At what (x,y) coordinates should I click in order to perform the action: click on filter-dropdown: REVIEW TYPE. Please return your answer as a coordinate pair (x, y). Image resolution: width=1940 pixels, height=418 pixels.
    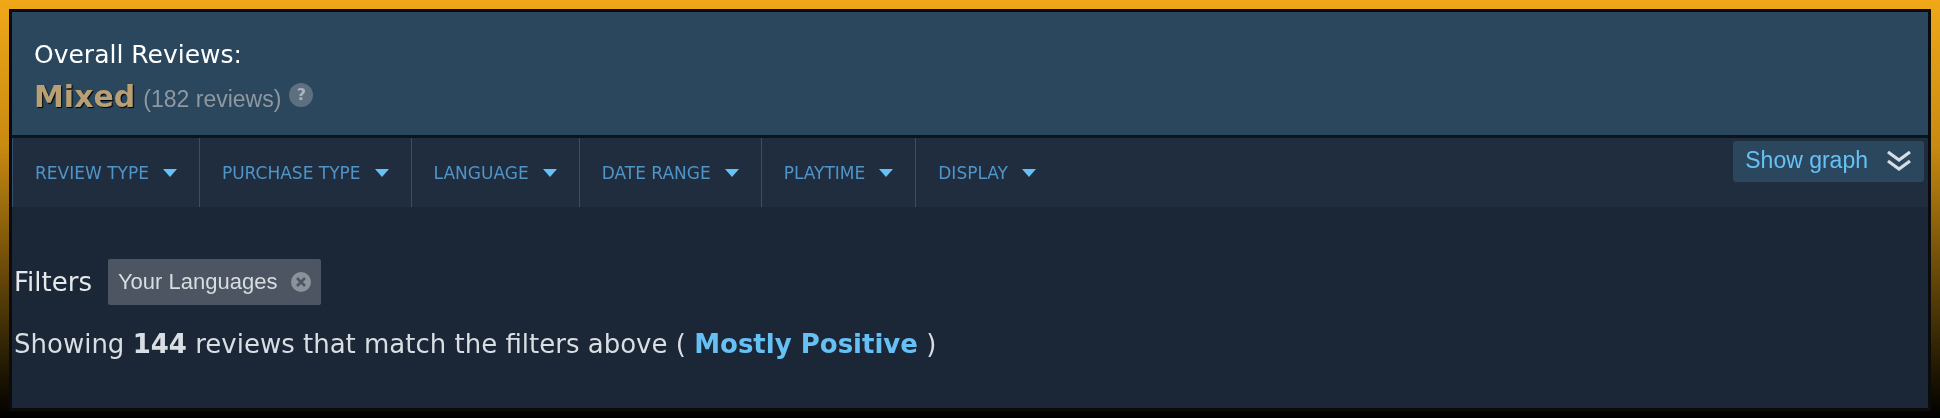
    Looking at the image, I should click on (105, 172).